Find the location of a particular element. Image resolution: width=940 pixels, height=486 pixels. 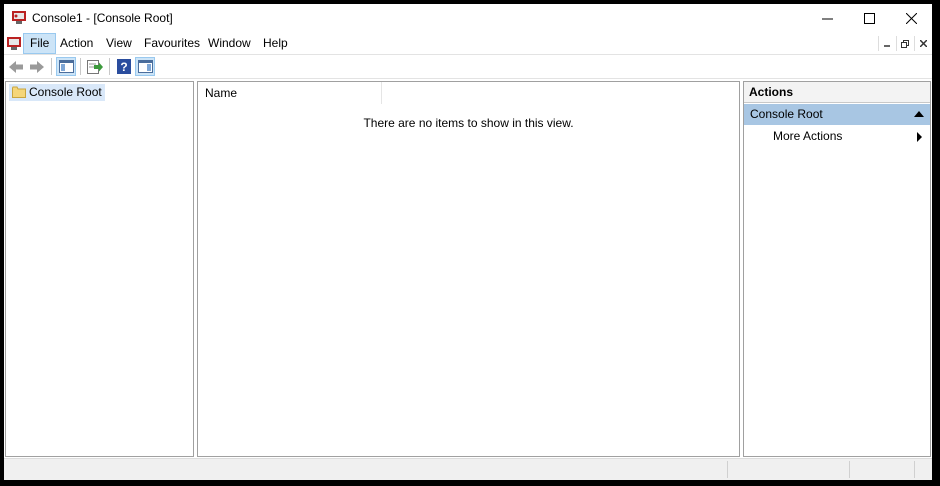

title-bar: Console1 - [Console Root] is located at coordinates (468, 18).